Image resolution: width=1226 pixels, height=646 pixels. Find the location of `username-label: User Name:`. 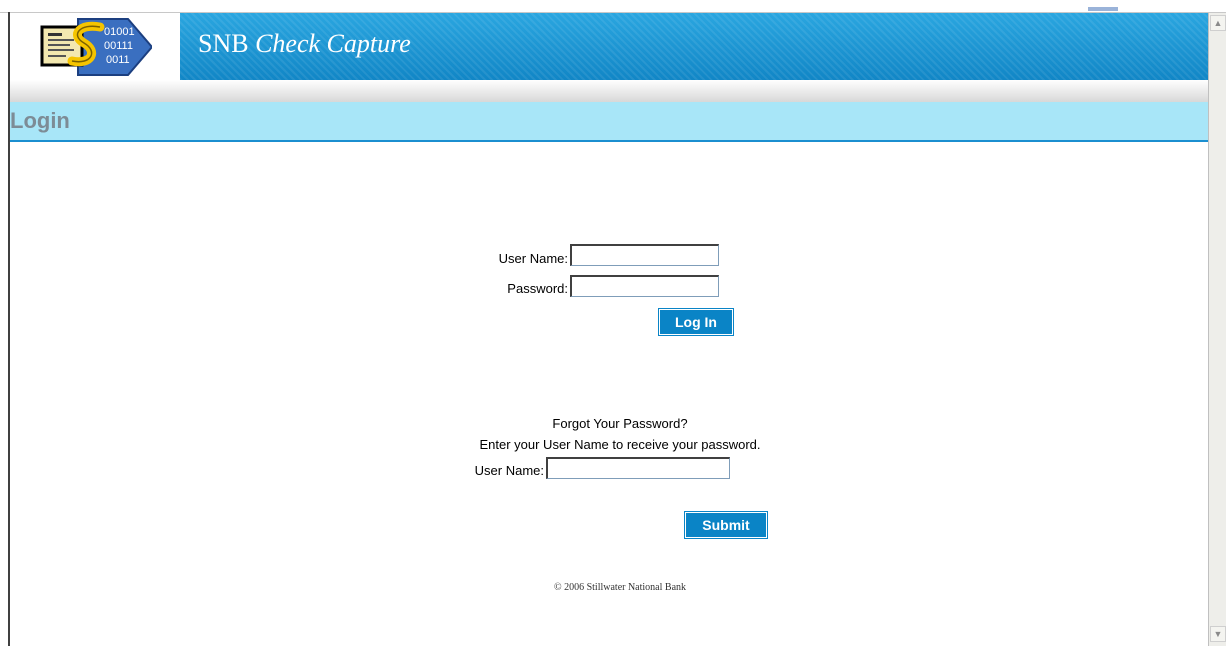

username-label: User Name: is located at coordinates (533, 258).